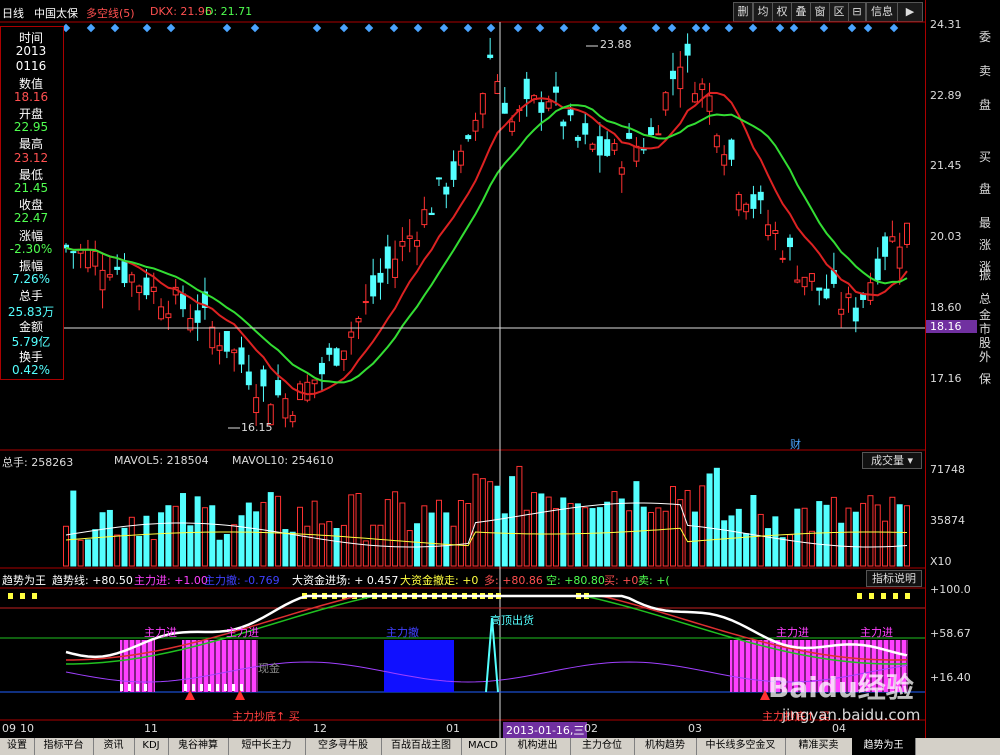 Image resolution: width=1000 pixels, height=755 pixels. Describe the element at coordinates (892, 460) in the screenshot. I see `volume-indicator-dropdown: 成交量 ▾` at that location.